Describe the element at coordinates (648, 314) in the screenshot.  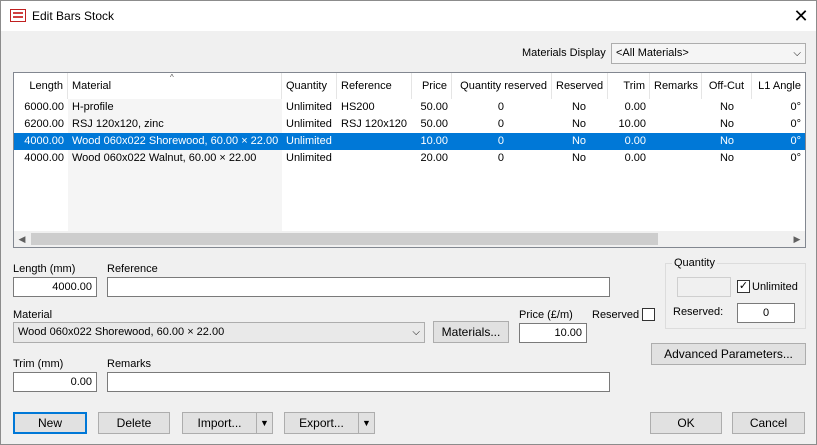
I see `reserved-checkbox` at that location.